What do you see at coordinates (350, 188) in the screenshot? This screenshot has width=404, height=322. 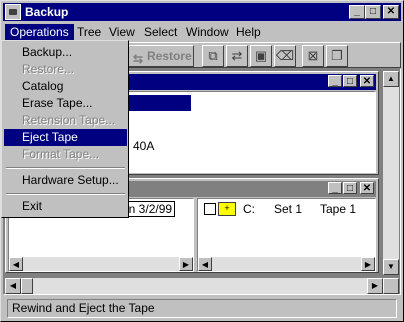 I see `tapes-maximize-button: □` at bounding box center [350, 188].